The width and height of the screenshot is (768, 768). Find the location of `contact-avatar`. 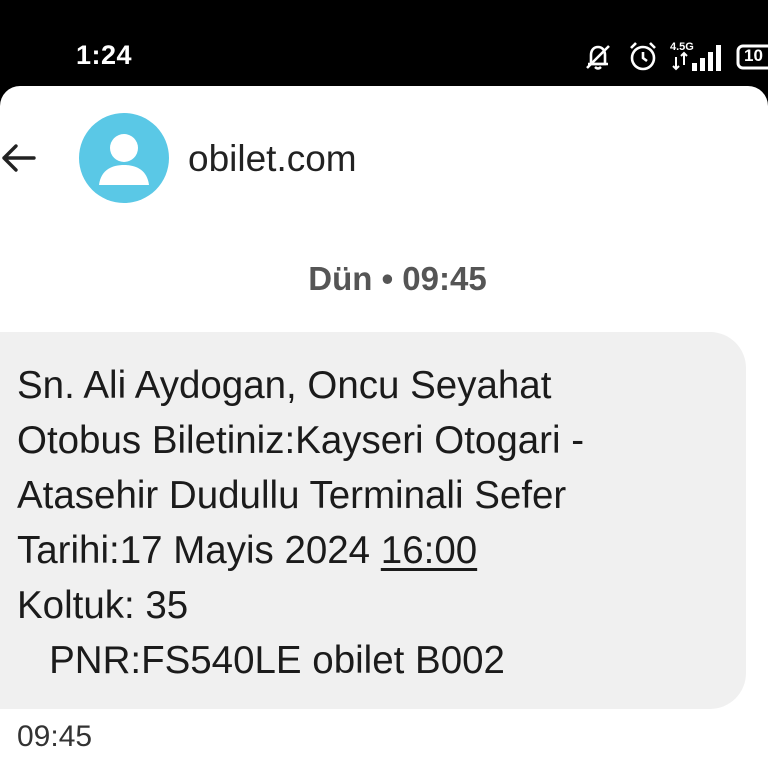

contact-avatar is located at coordinates (124, 158).